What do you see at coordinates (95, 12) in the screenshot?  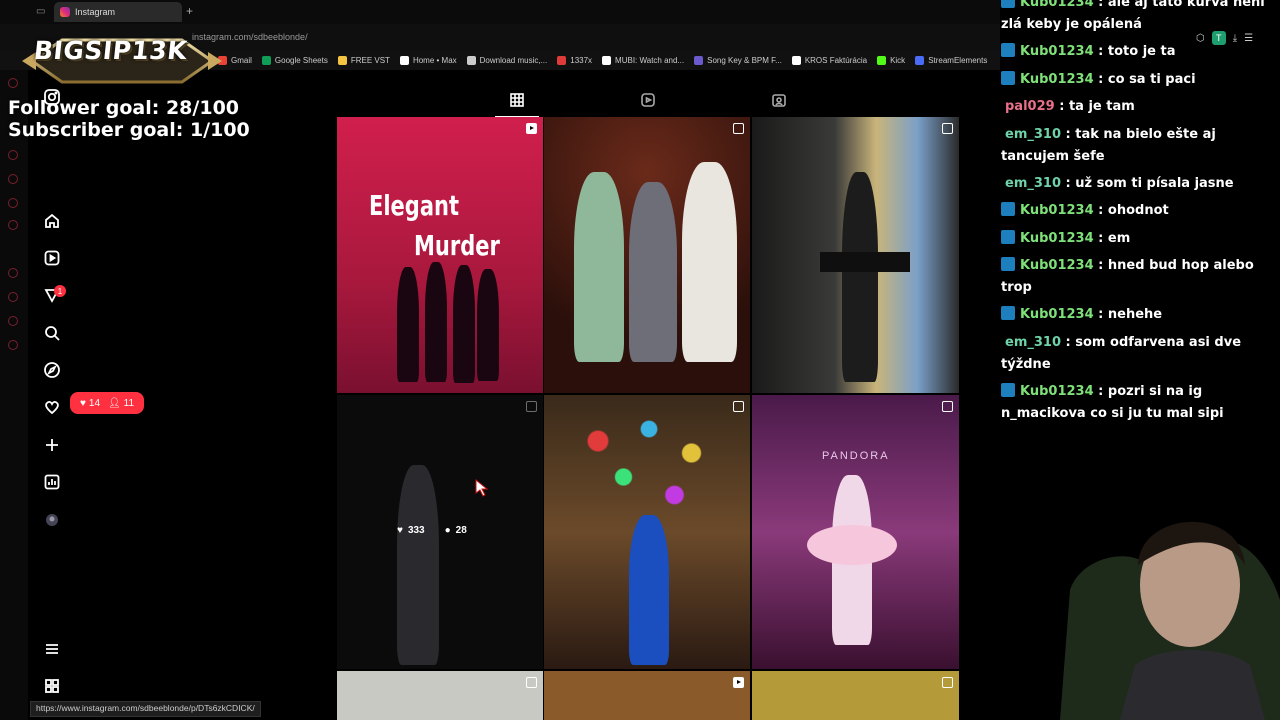 I see `tab-title: Instagram` at bounding box center [95, 12].